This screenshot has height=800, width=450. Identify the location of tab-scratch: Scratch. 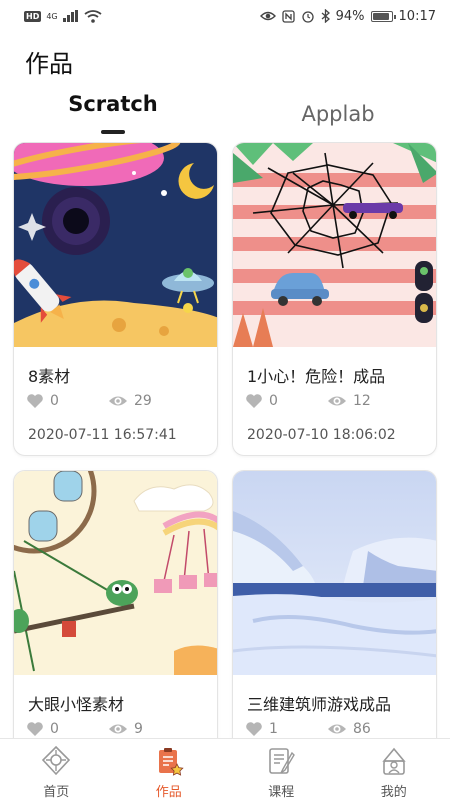
(113, 104).